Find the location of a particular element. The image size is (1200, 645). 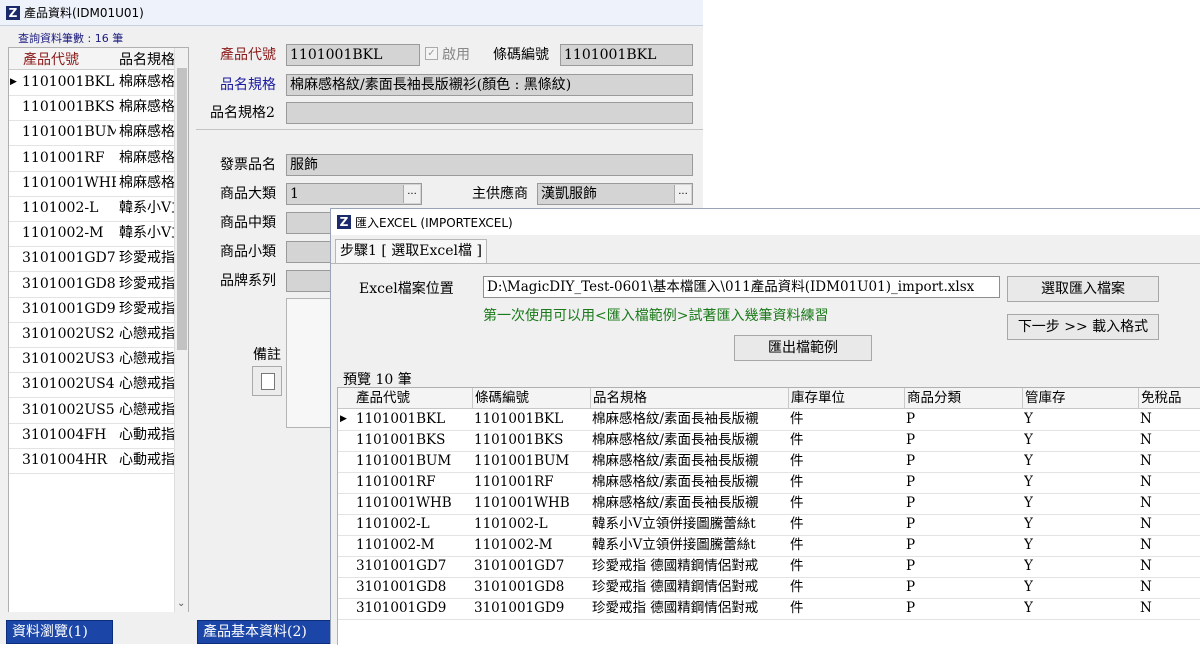

select-import-file-button: 選取匯入檔案 is located at coordinates (1083, 289).